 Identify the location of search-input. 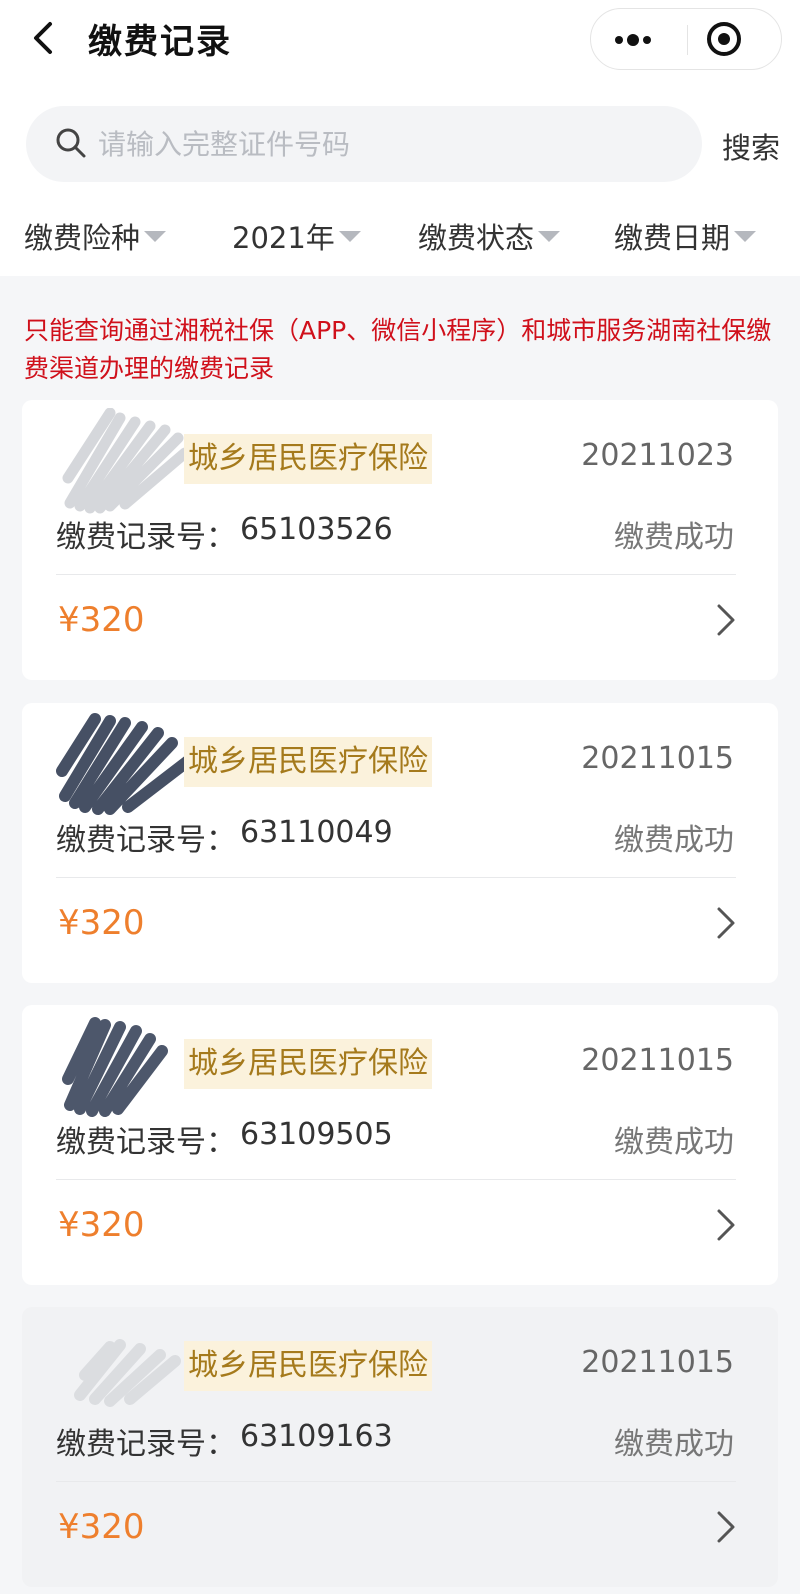
(388, 144).